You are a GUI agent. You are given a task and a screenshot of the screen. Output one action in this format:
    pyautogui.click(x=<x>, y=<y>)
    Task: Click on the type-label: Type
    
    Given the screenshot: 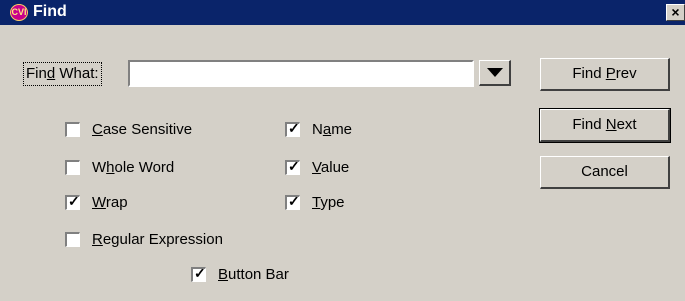 What is the action you would take?
    pyautogui.click(x=328, y=202)
    